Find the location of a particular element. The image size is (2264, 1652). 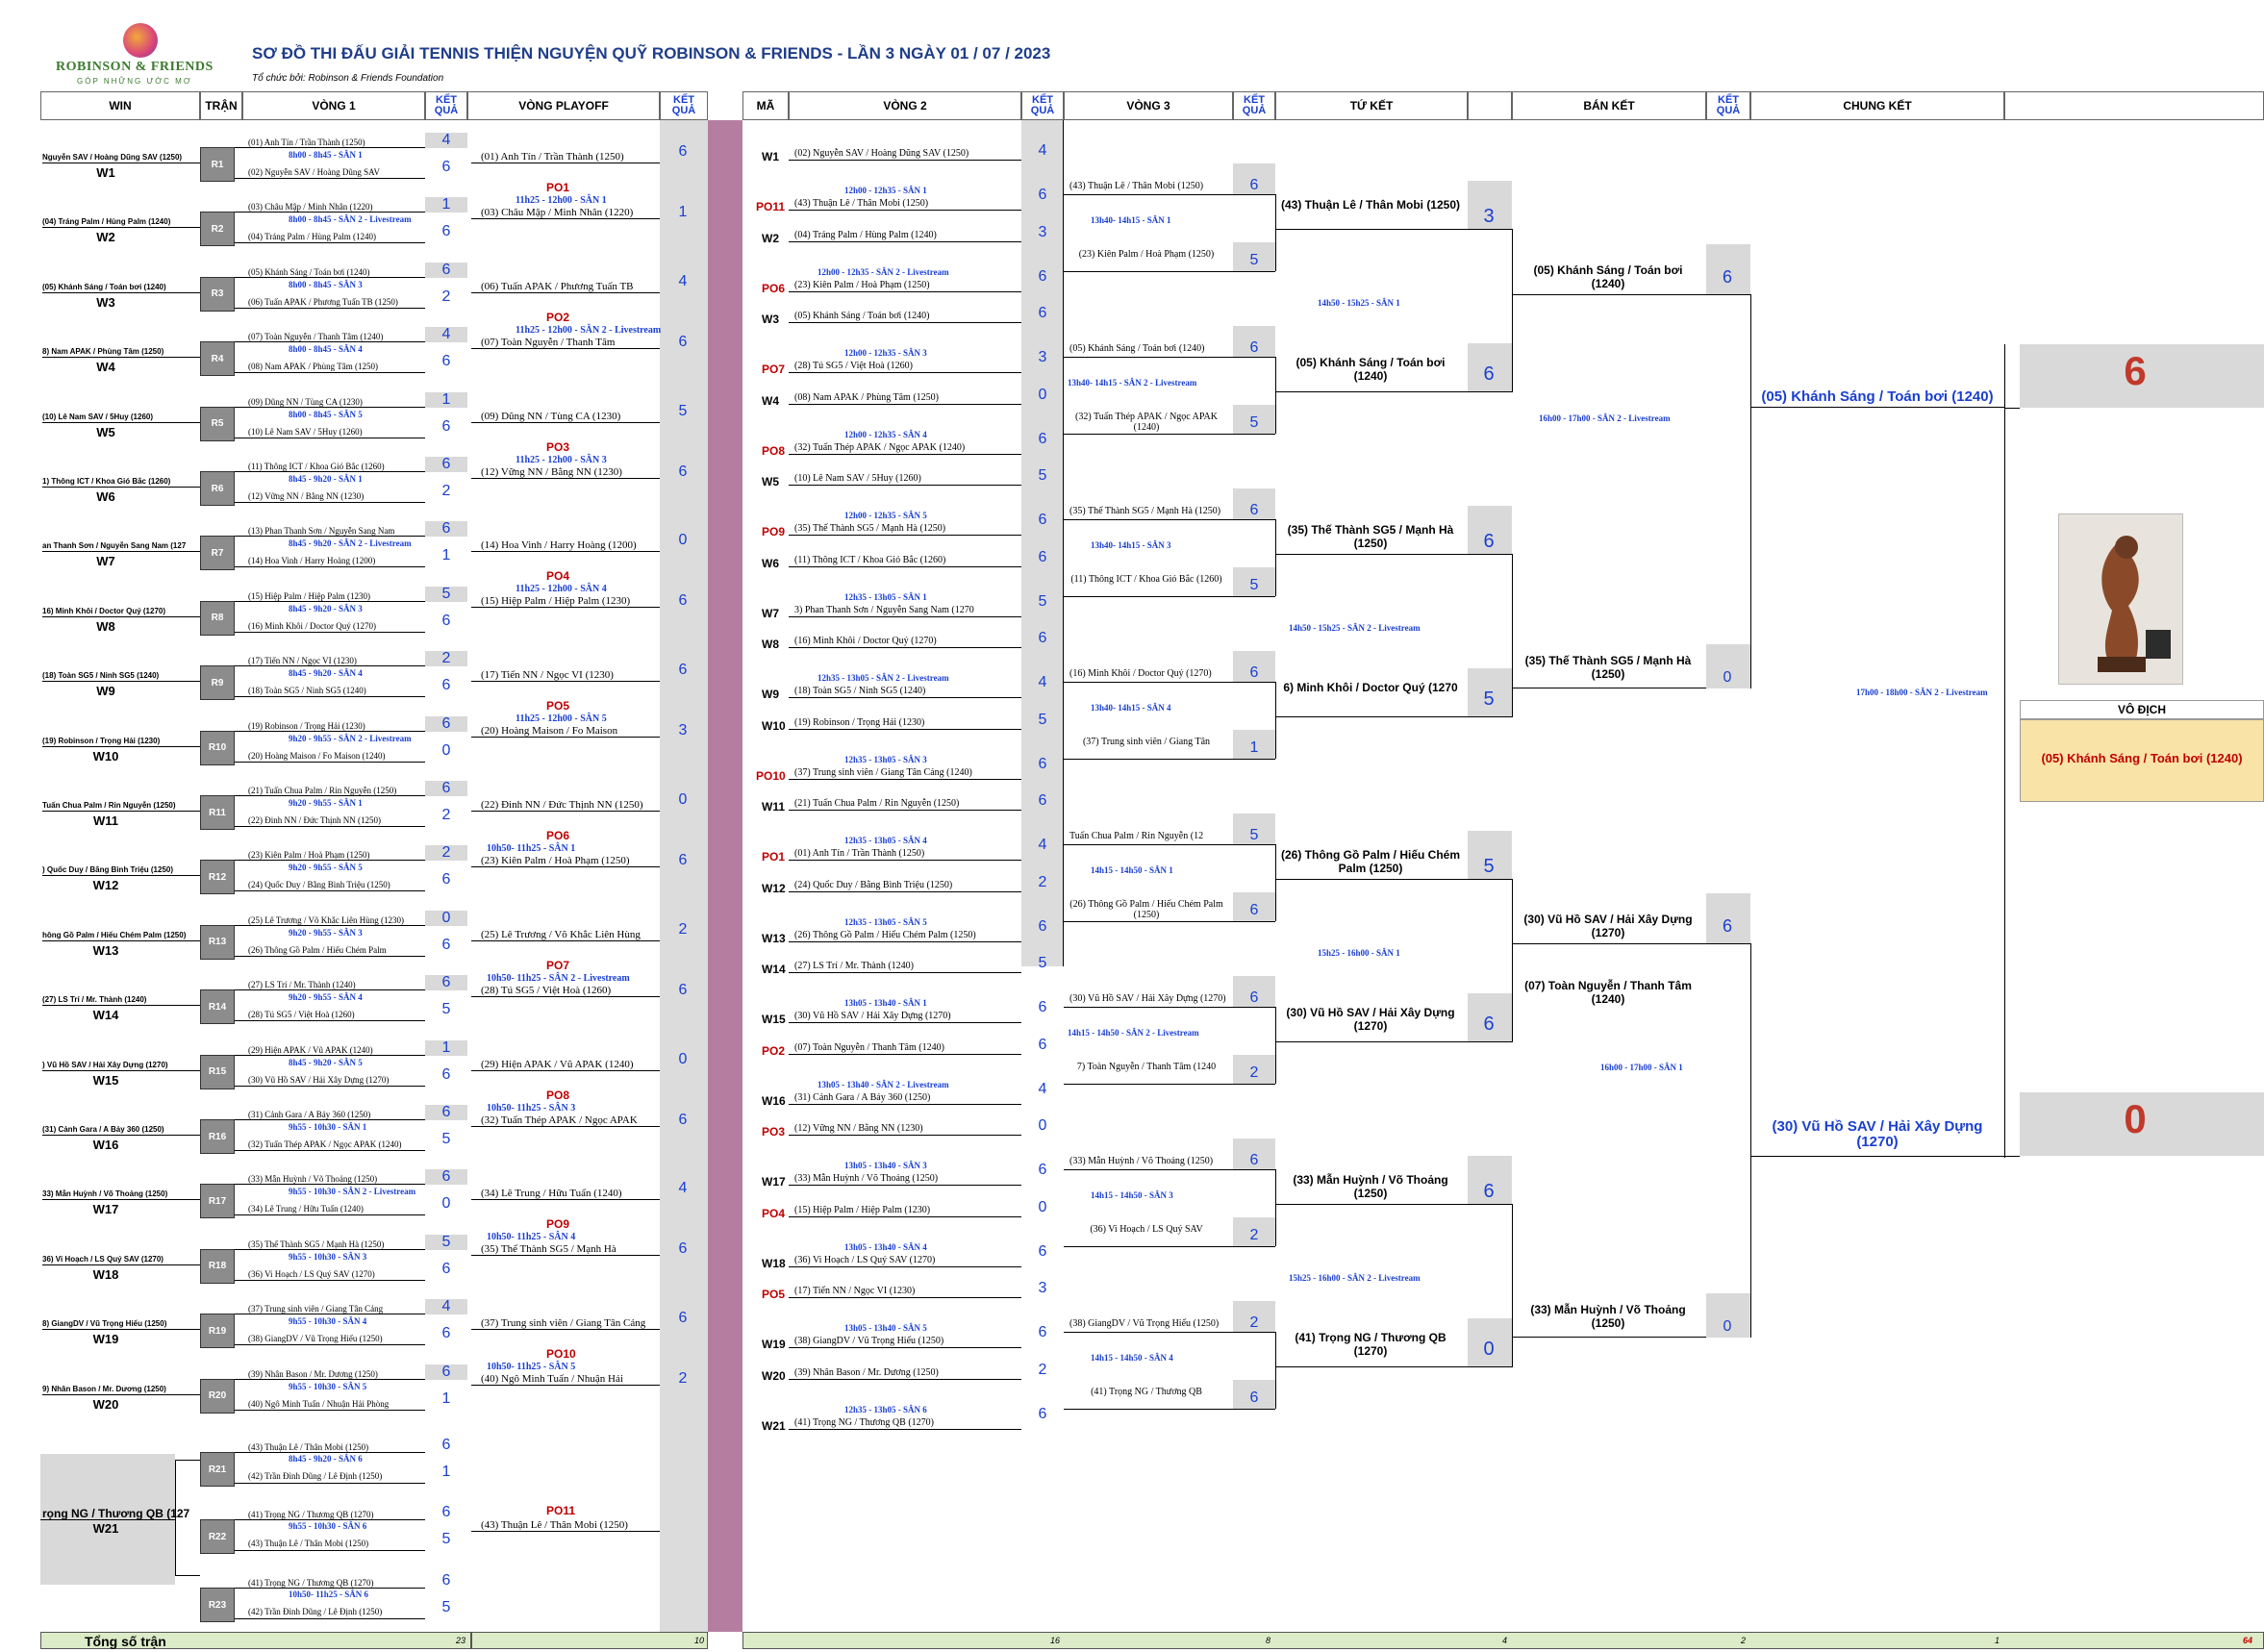

team-b: (32) Tuấn Thép APAK / Ngọc APAK (1240) is located at coordinates (325, 1144).